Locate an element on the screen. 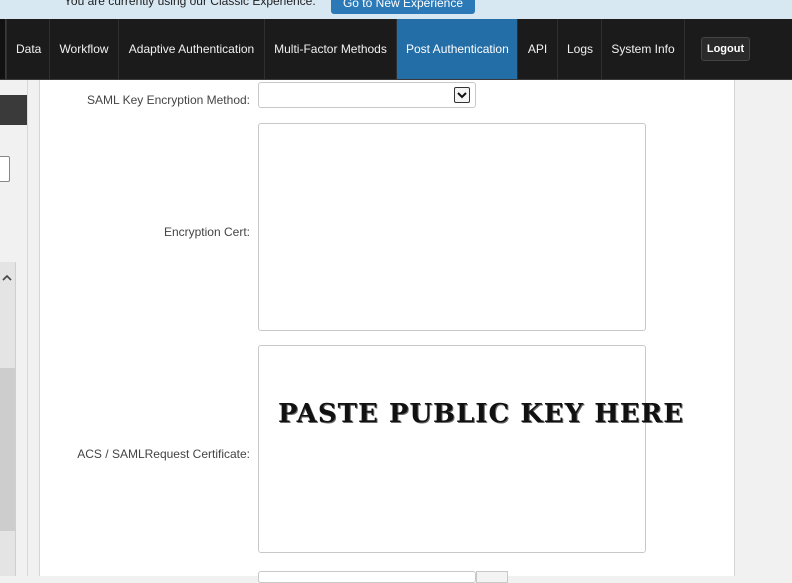 This screenshot has height=583, width=792. next-field-button is located at coordinates (492, 577).